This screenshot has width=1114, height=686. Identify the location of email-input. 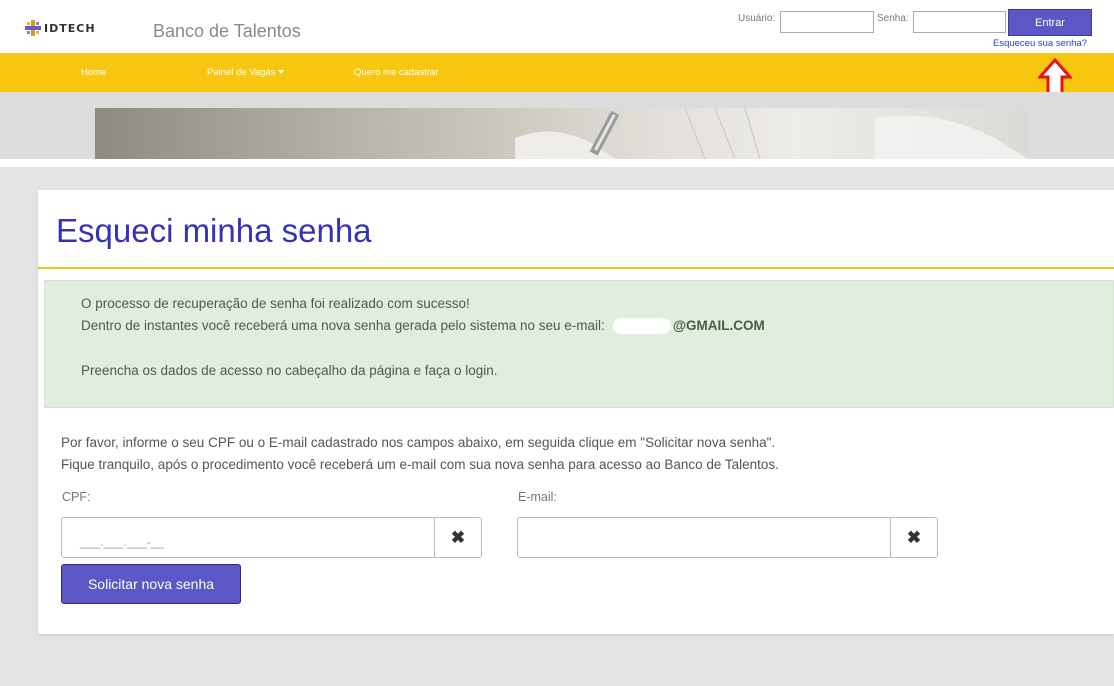
(704, 537).